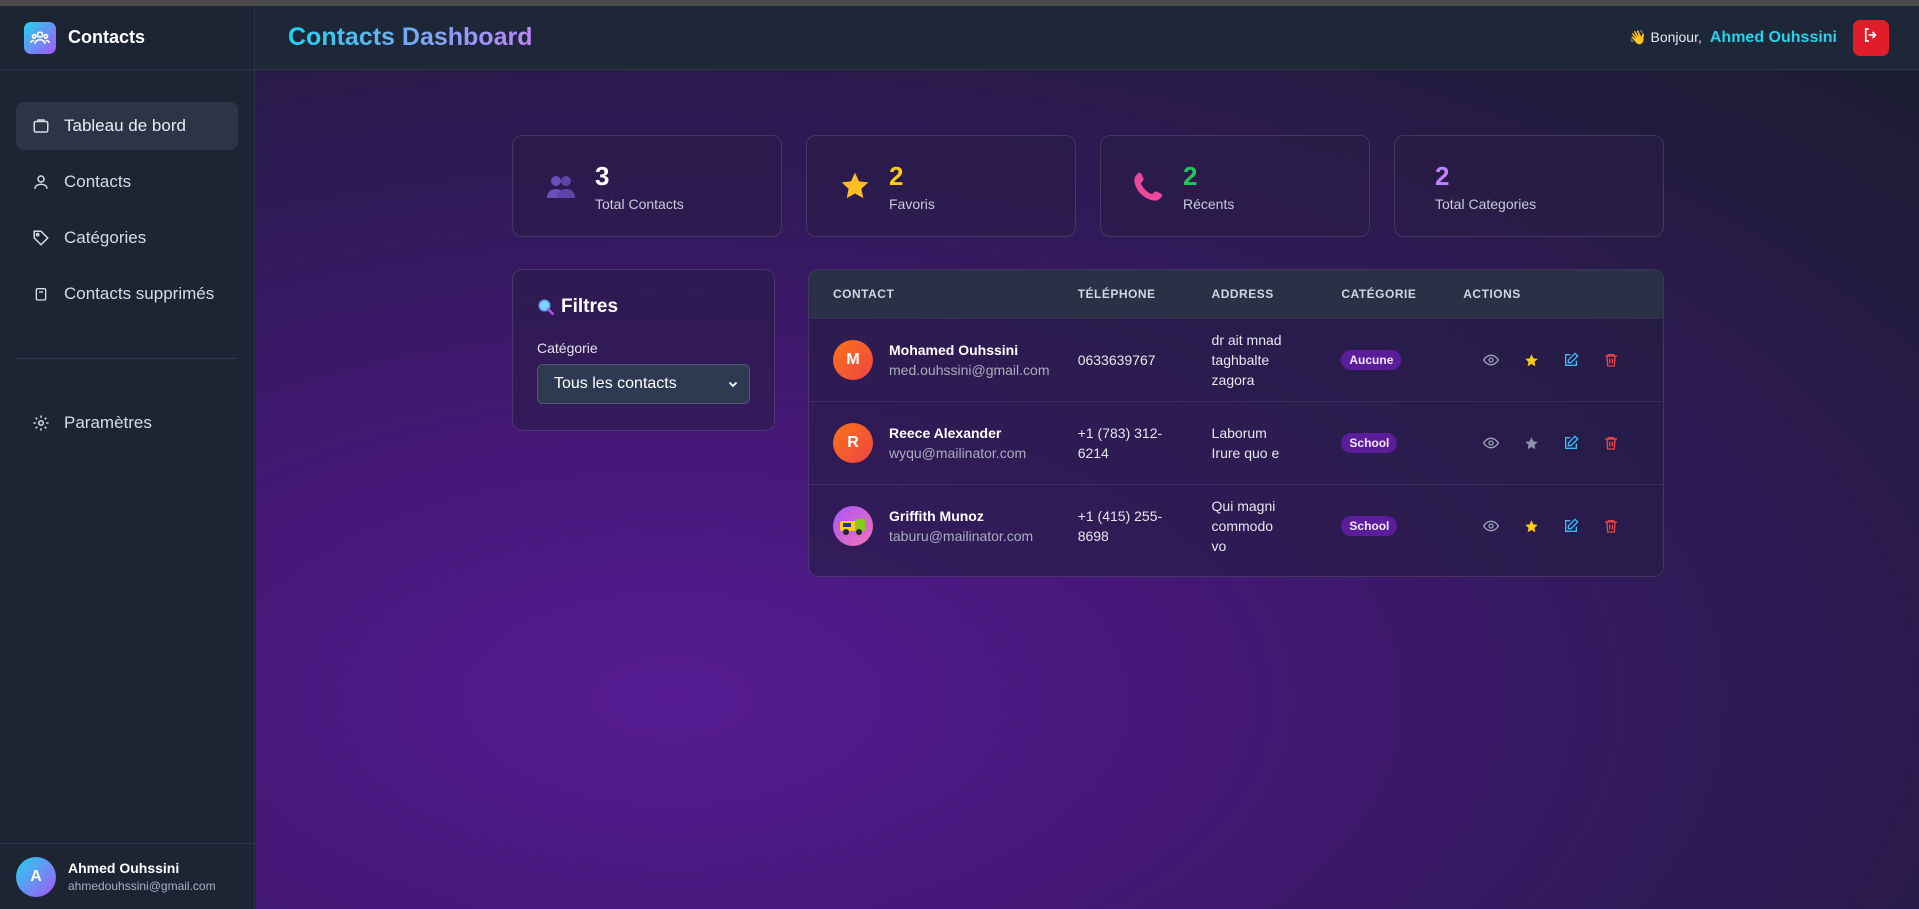 This screenshot has width=1919, height=909. I want to click on users-icon, so click(561, 186).